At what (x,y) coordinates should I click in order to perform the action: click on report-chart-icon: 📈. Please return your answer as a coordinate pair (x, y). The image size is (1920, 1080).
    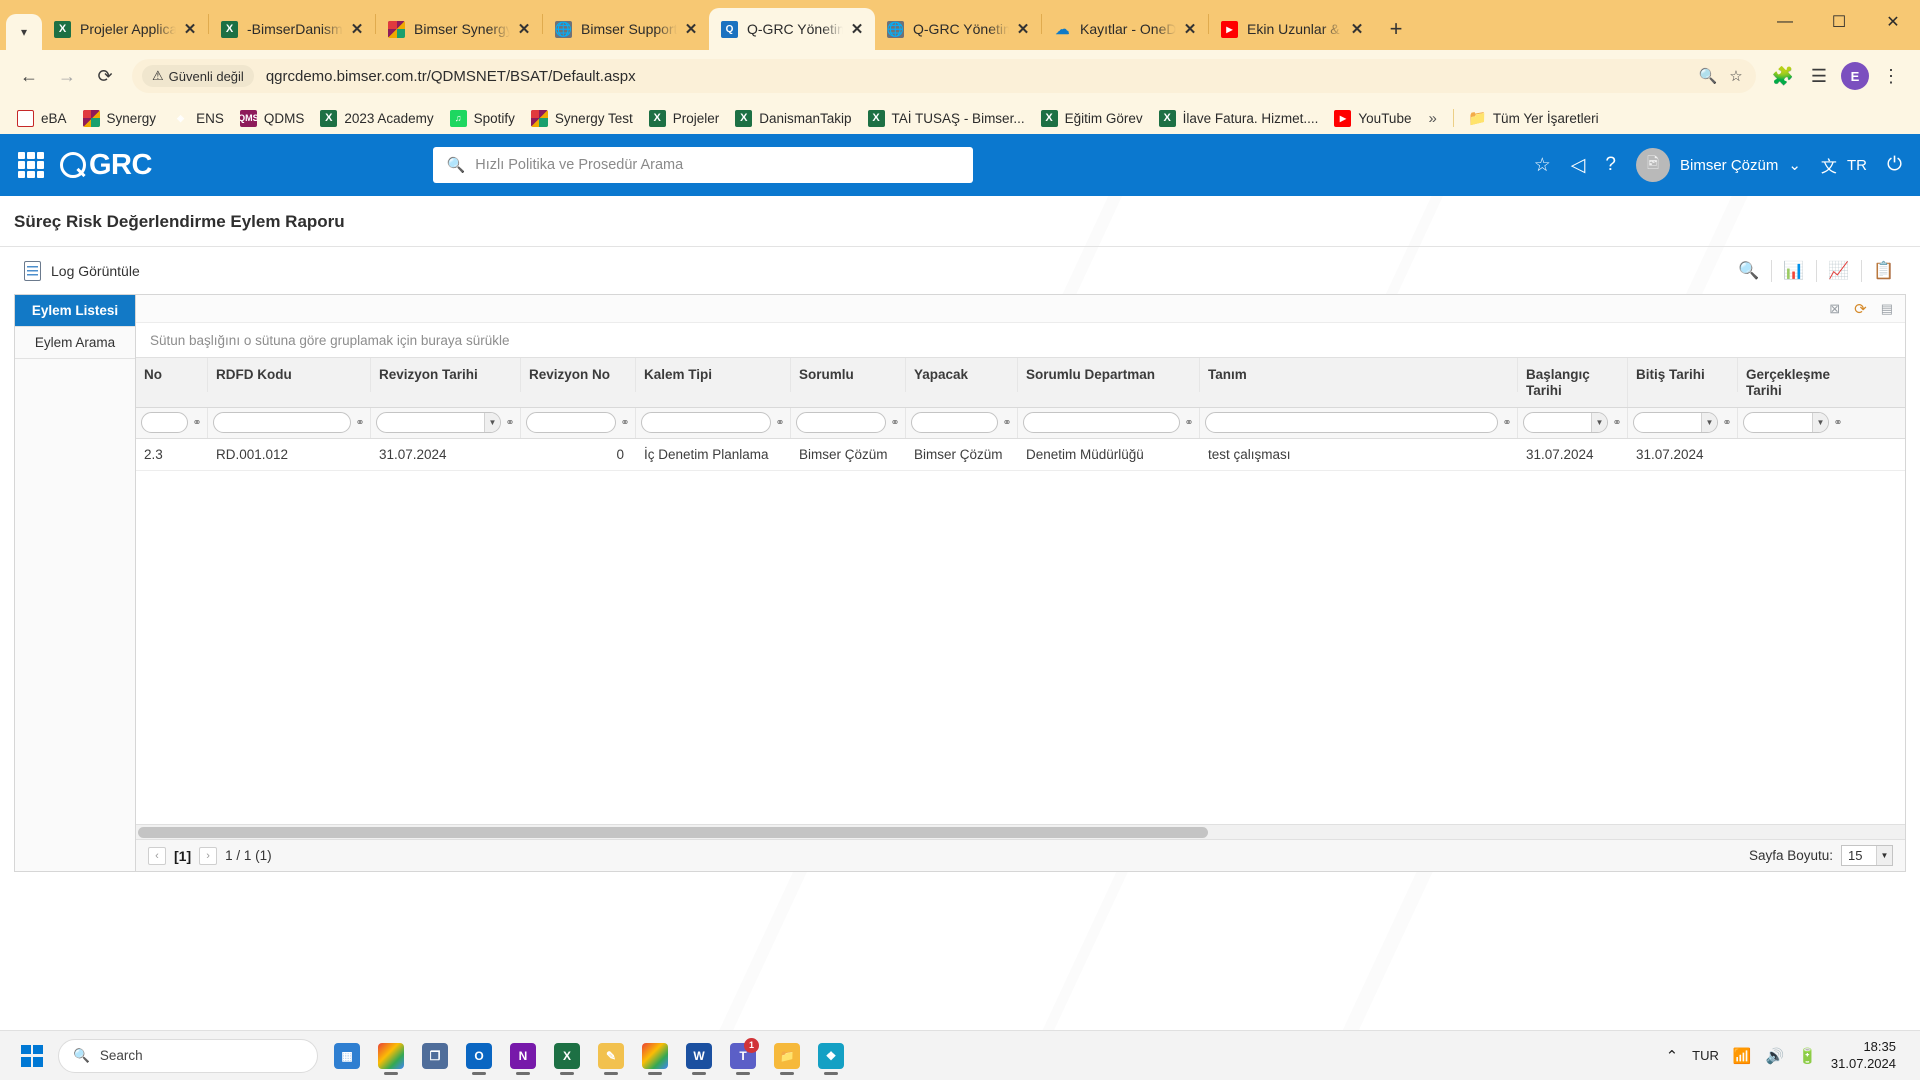
    Looking at the image, I should click on (1839, 271).